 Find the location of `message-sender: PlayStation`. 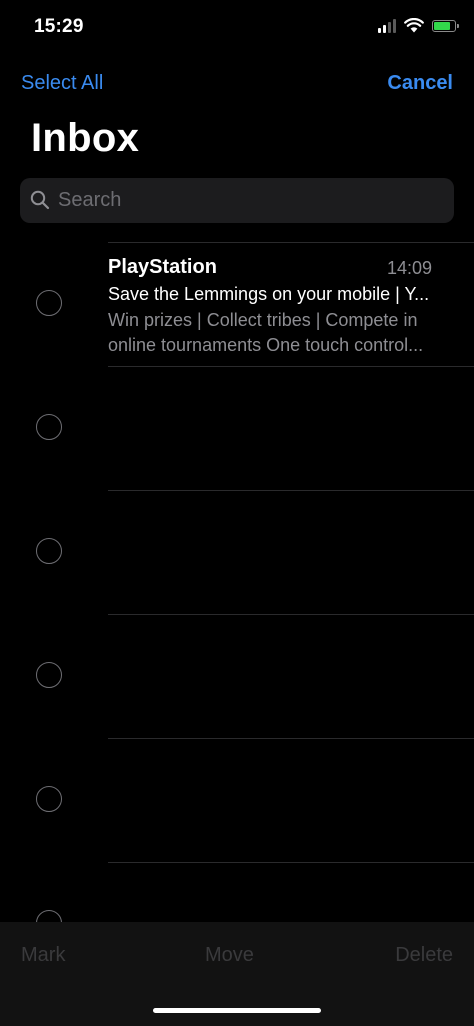

message-sender: PlayStation is located at coordinates (162, 267).